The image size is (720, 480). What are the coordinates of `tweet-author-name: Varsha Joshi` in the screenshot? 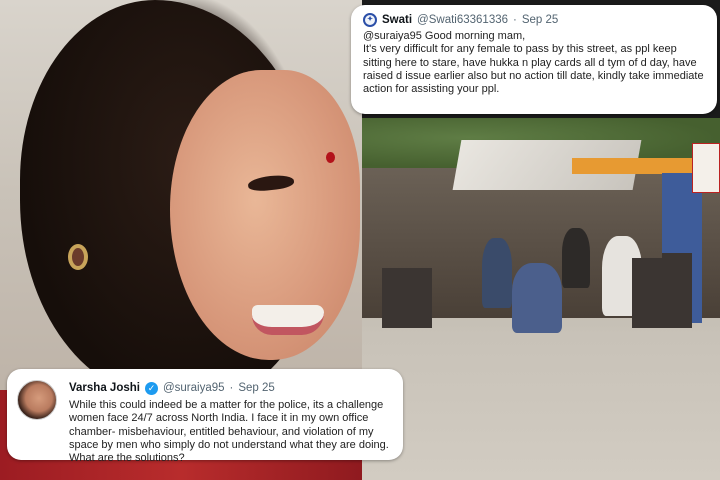 It's located at (104, 388).